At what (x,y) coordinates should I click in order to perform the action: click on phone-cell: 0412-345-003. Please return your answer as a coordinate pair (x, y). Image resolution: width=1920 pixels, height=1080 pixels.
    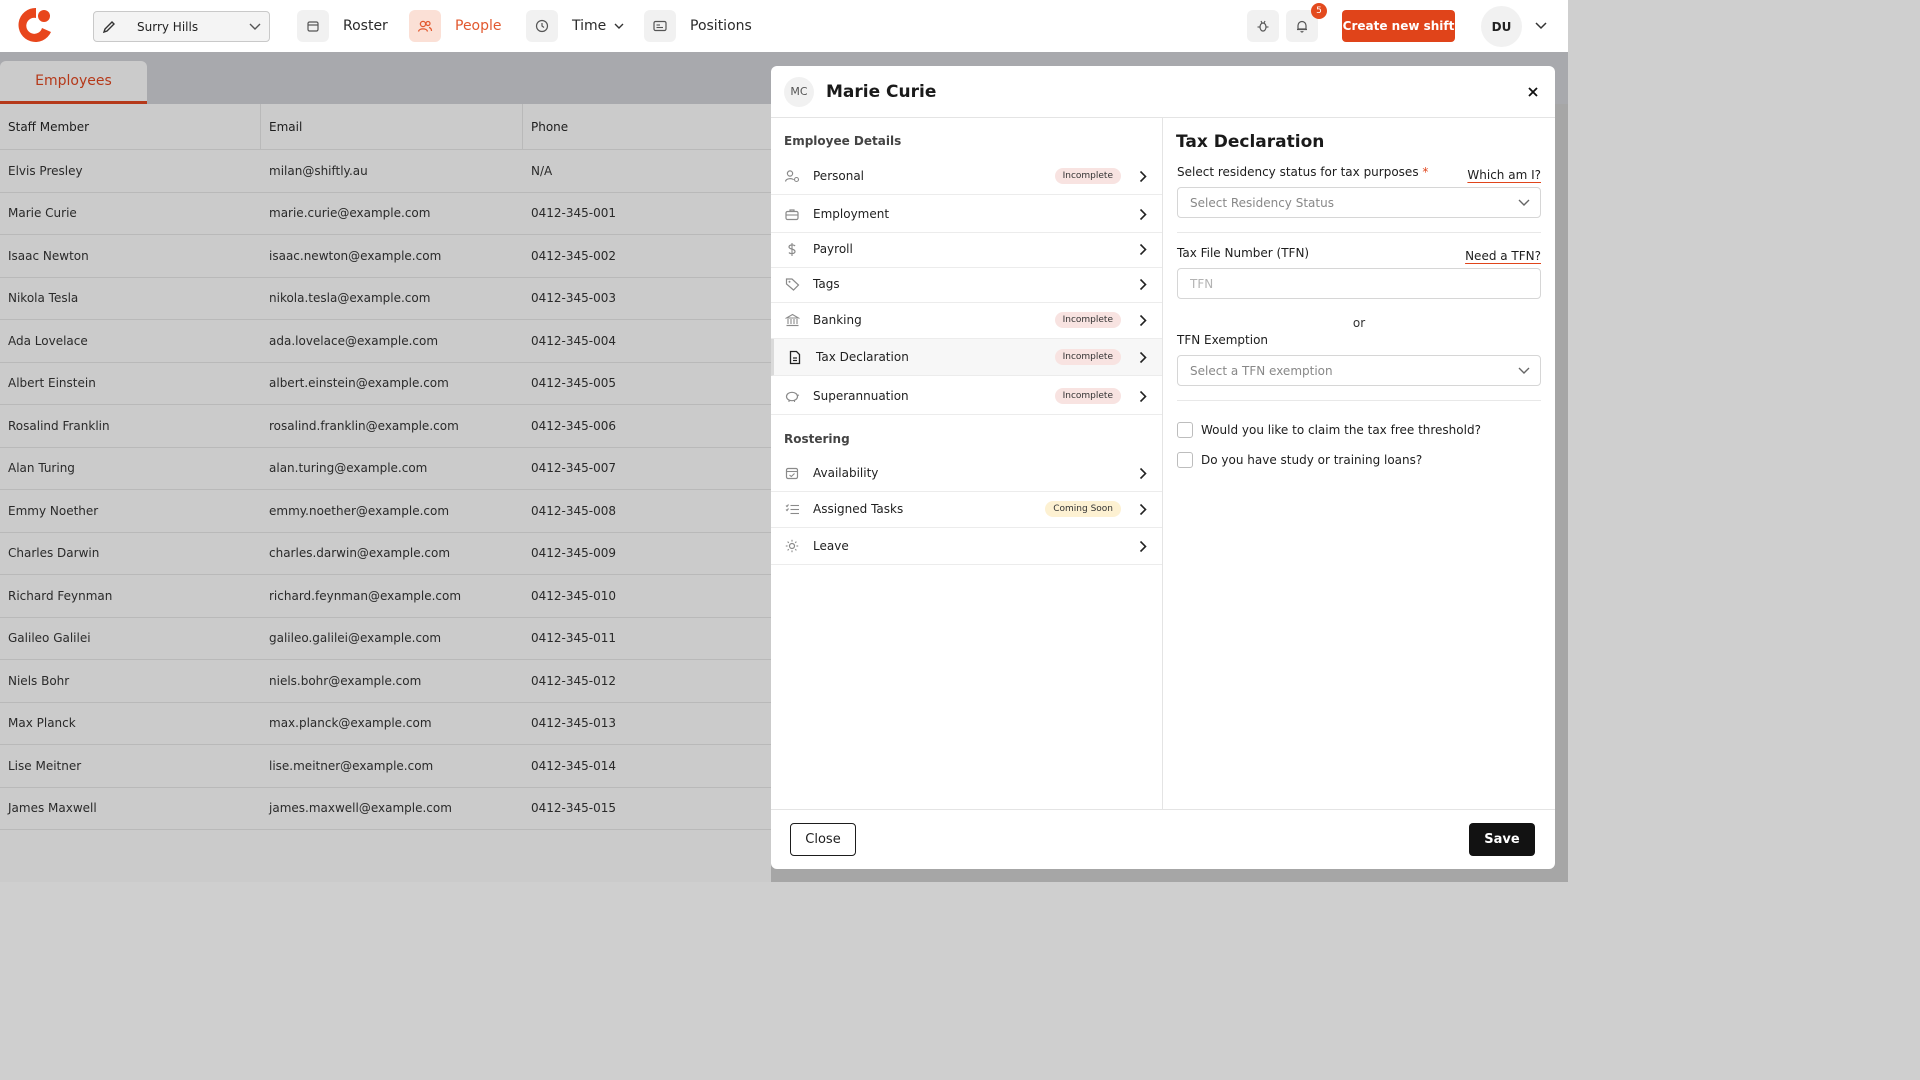
    Looking at the image, I should click on (574, 298).